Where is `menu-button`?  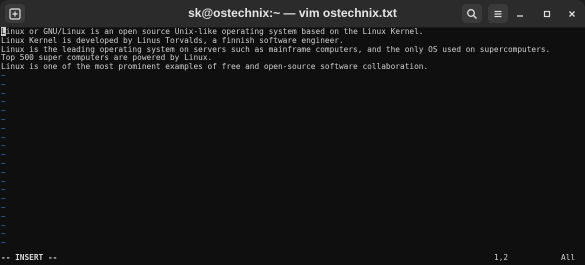 menu-button is located at coordinates (498, 13).